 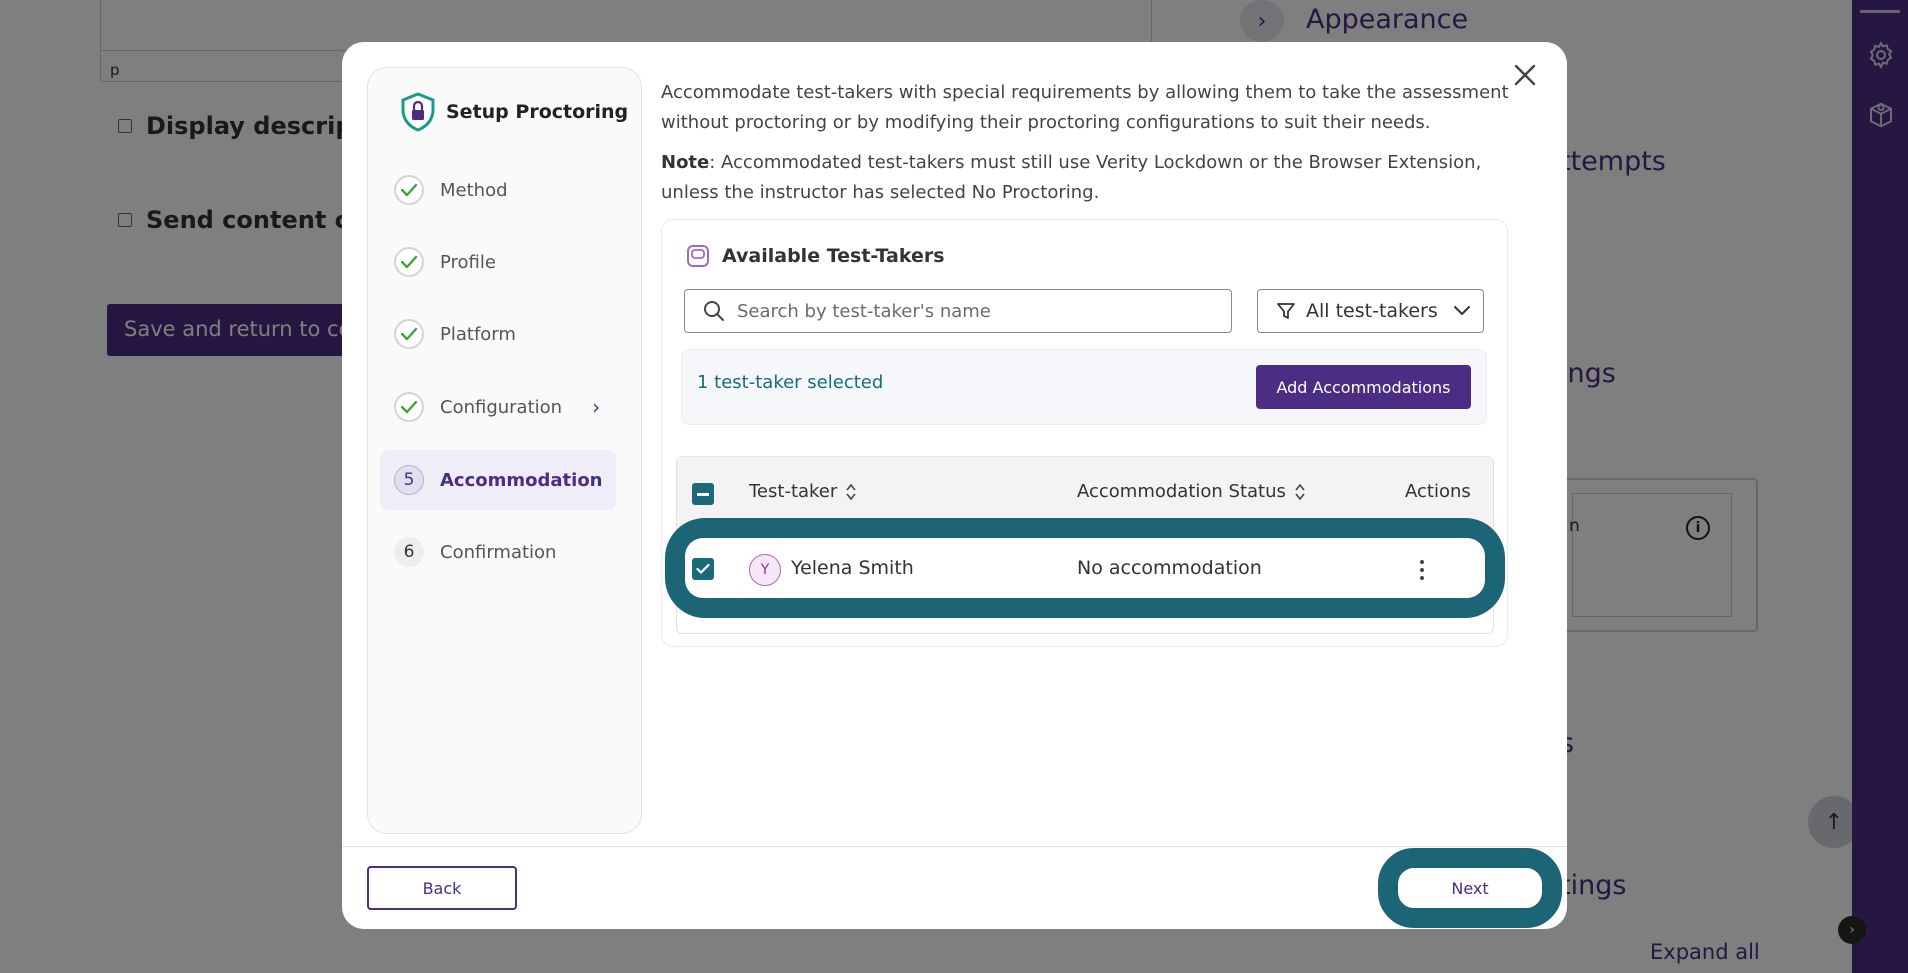 What do you see at coordinates (409, 552) in the screenshot?
I see `step-number: 6` at bounding box center [409, 552].